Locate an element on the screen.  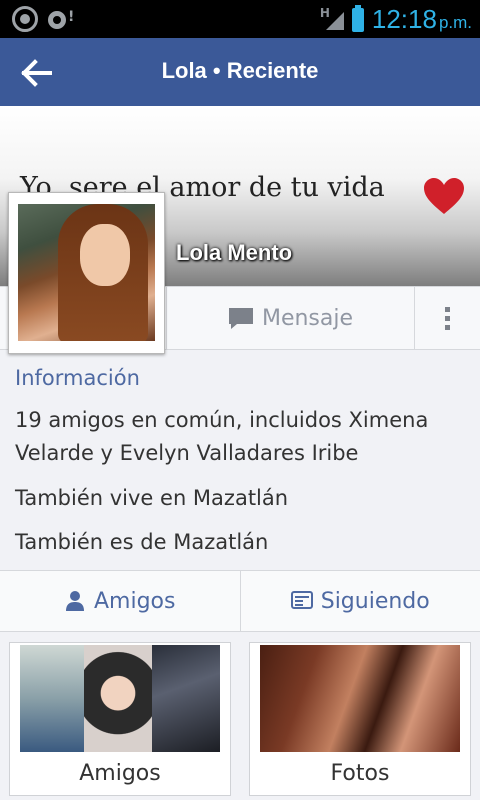
status-bar: ! H 12:18 p.m. is located at coordinates (240, 19).